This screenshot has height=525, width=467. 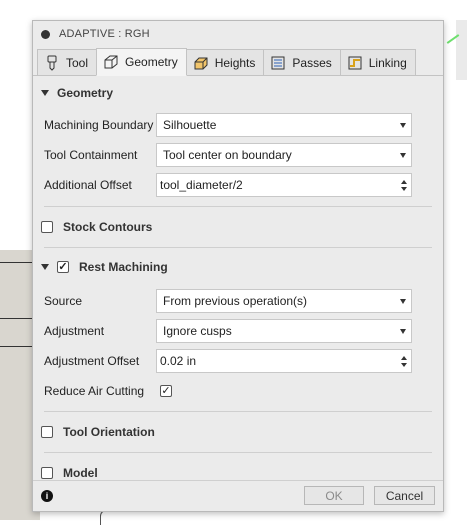 I want to click on section-title: Rest Machining, so click(x=123, y=267).